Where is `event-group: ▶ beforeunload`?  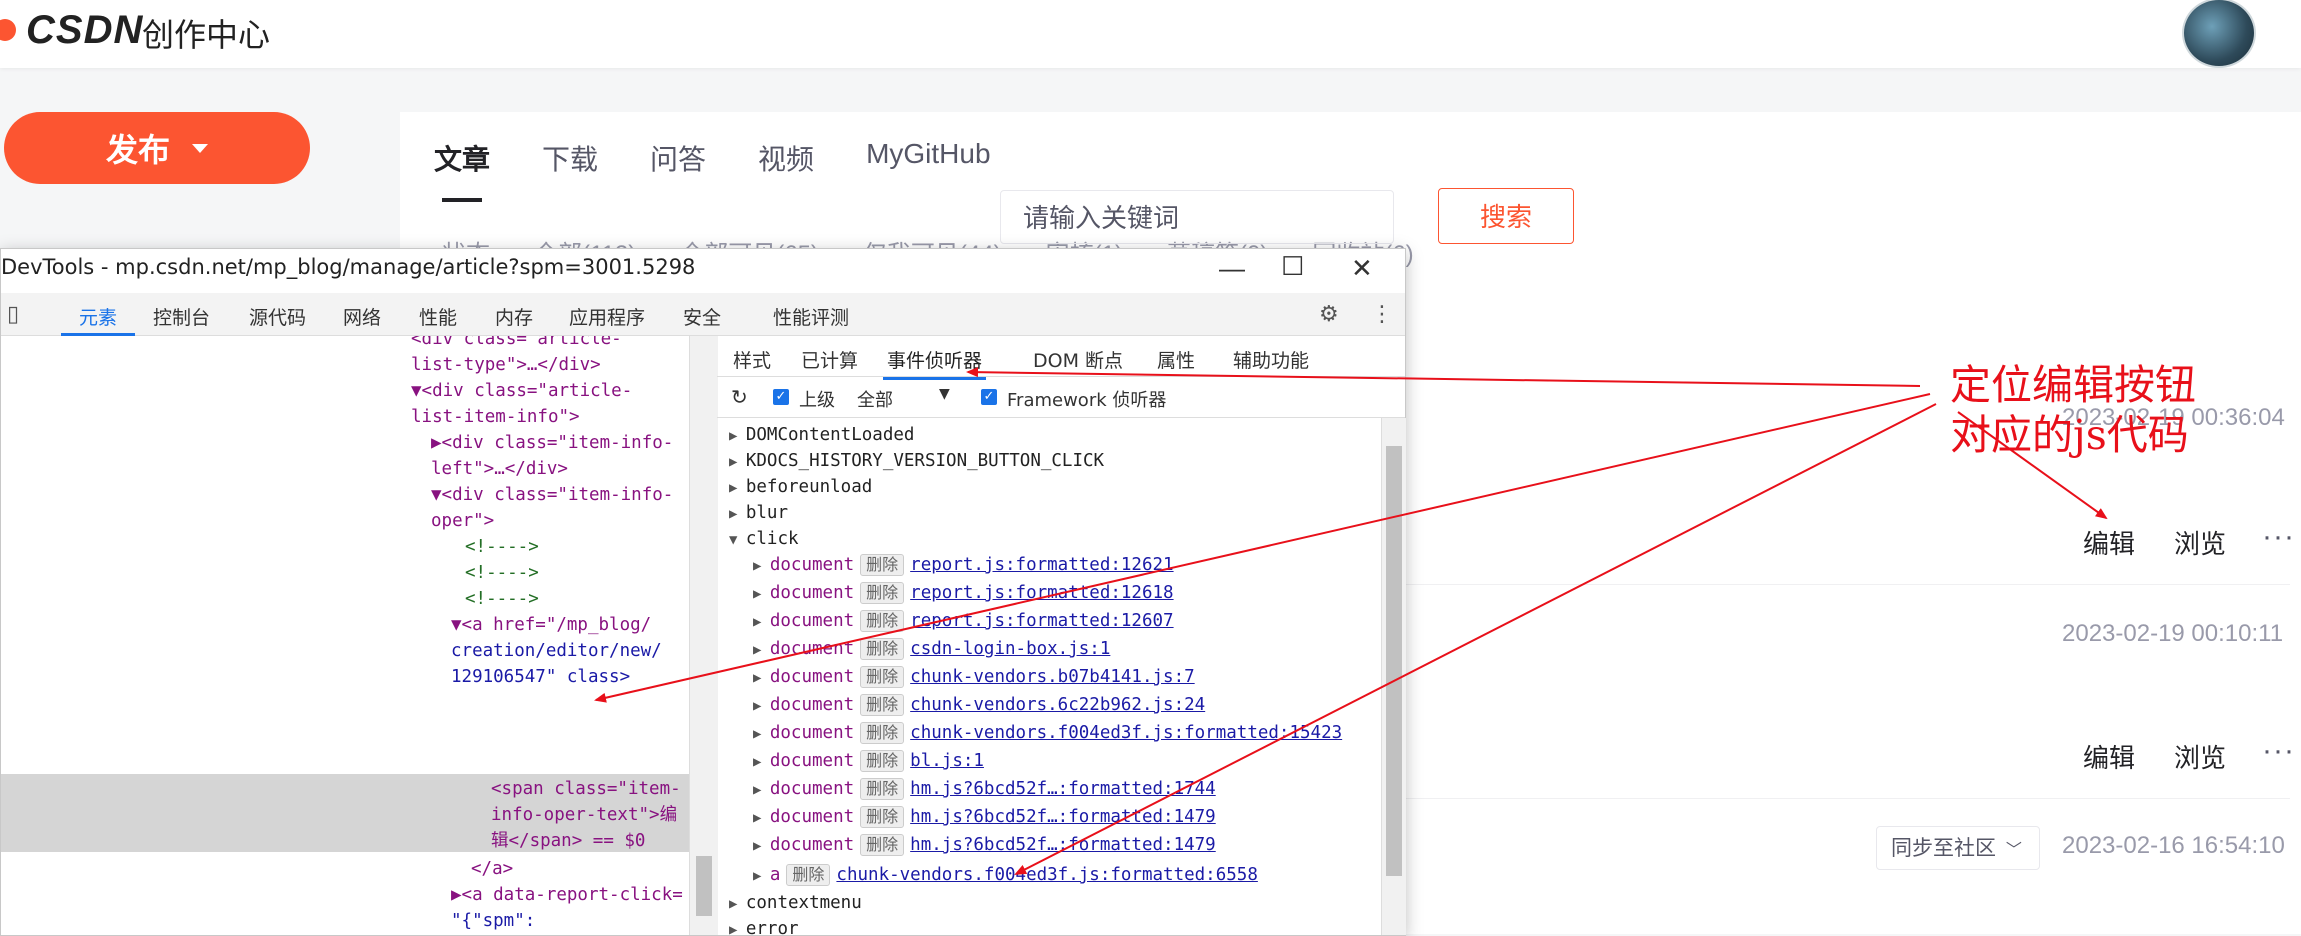
event-group: ▶ beforeunload is located at coordinates (800, 487).